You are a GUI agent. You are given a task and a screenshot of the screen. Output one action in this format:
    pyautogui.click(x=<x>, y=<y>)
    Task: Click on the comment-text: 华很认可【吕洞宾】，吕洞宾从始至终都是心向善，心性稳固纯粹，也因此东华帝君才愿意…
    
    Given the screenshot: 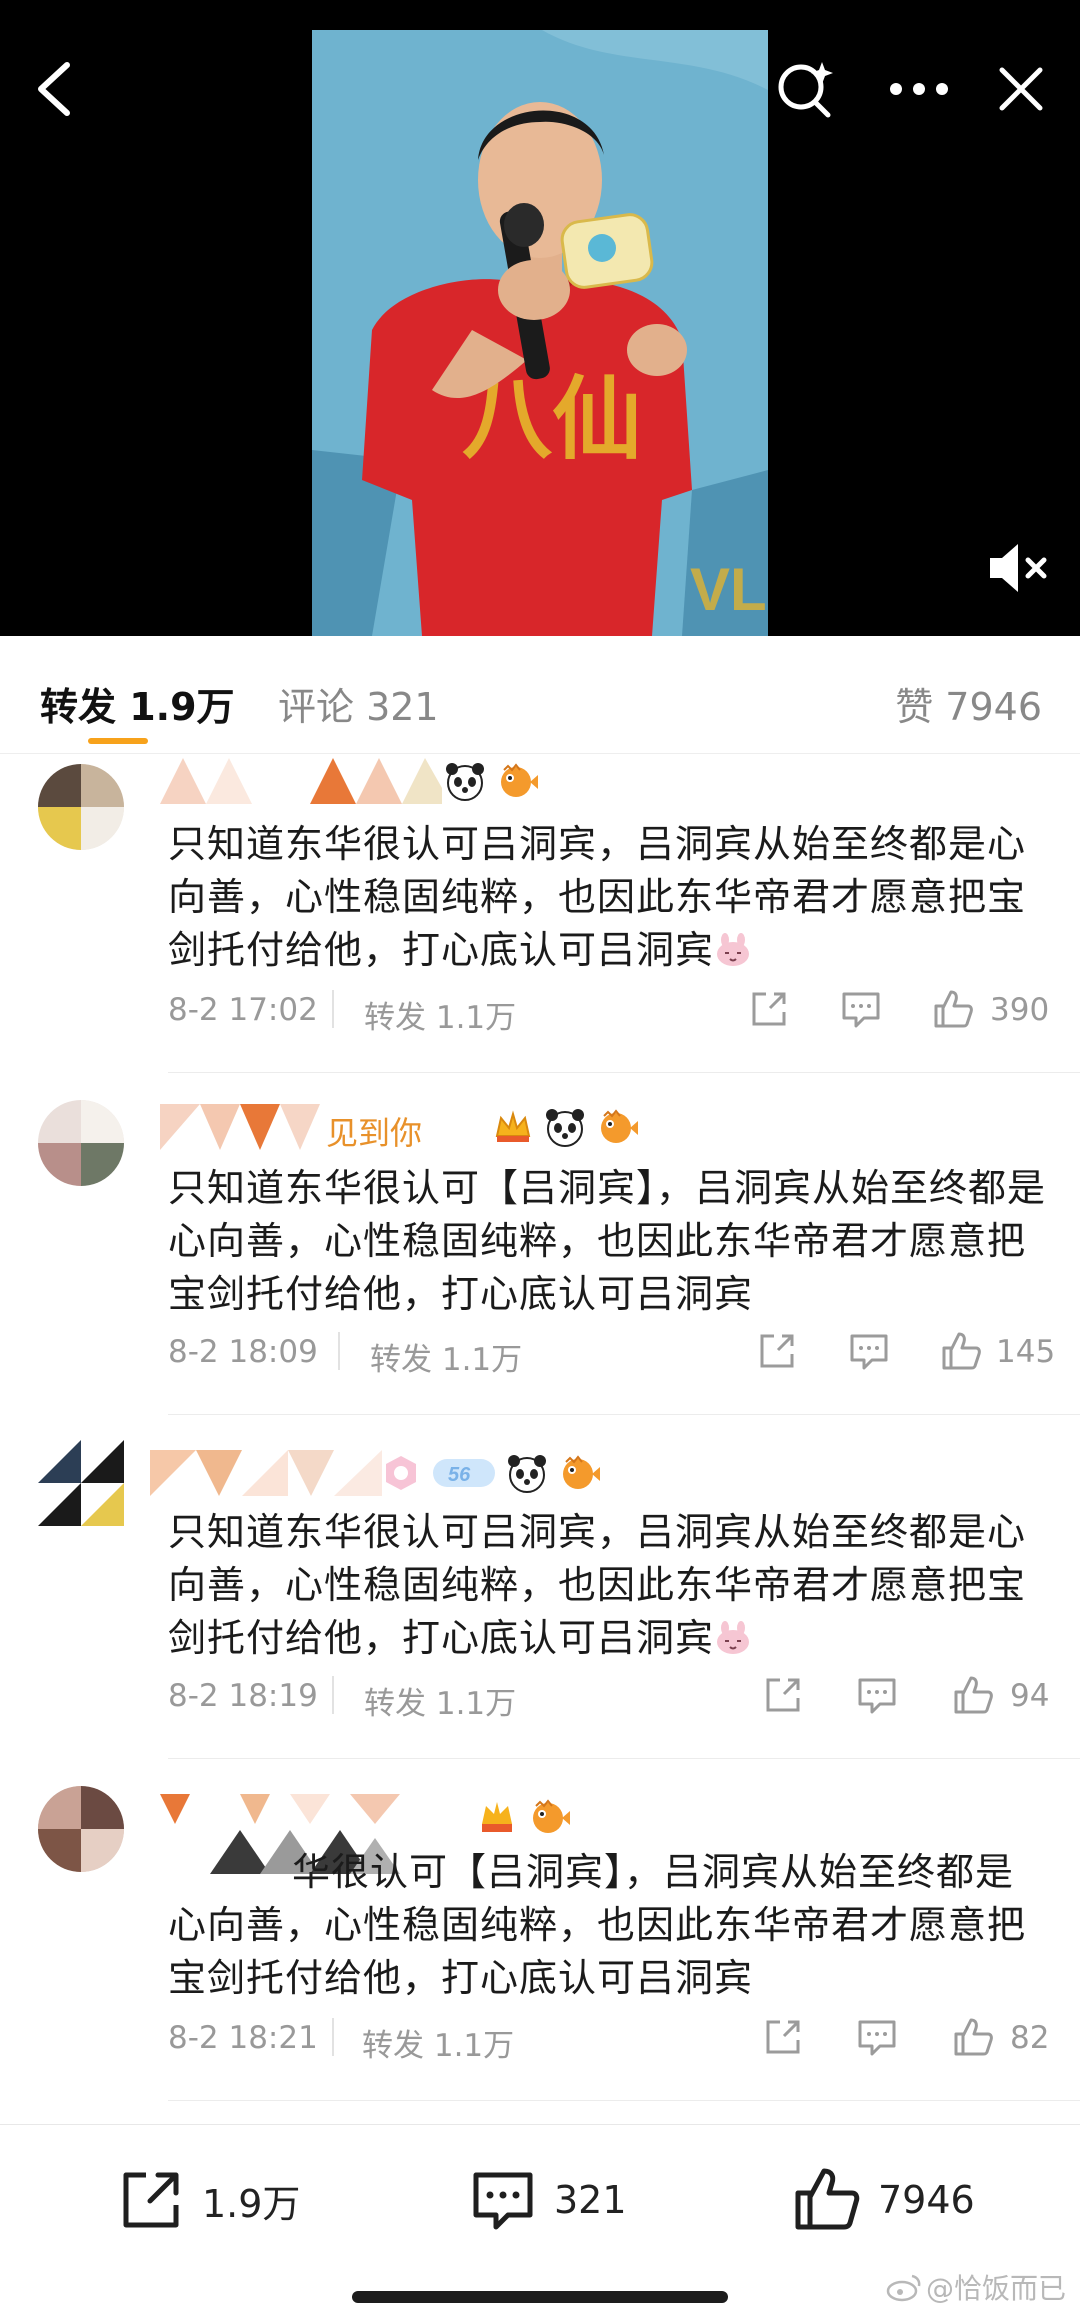 What is the action you would take?
    pyautogui.click(x=608, y=1925)
    